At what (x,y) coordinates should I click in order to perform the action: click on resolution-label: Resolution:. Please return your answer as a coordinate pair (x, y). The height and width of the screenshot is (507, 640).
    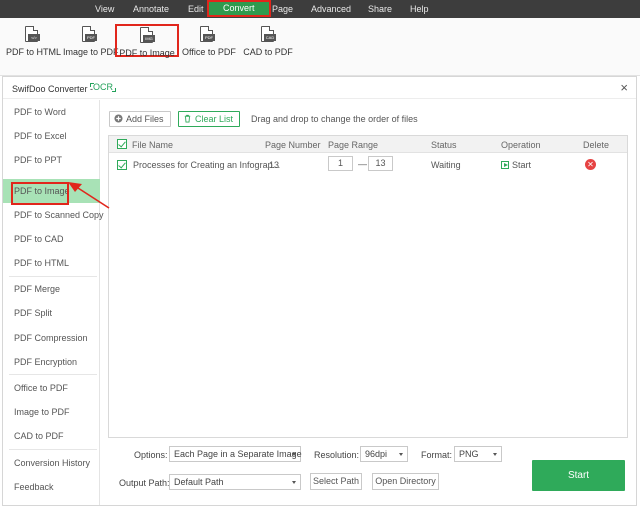
    Looking at the image, I should click on (337, 455).